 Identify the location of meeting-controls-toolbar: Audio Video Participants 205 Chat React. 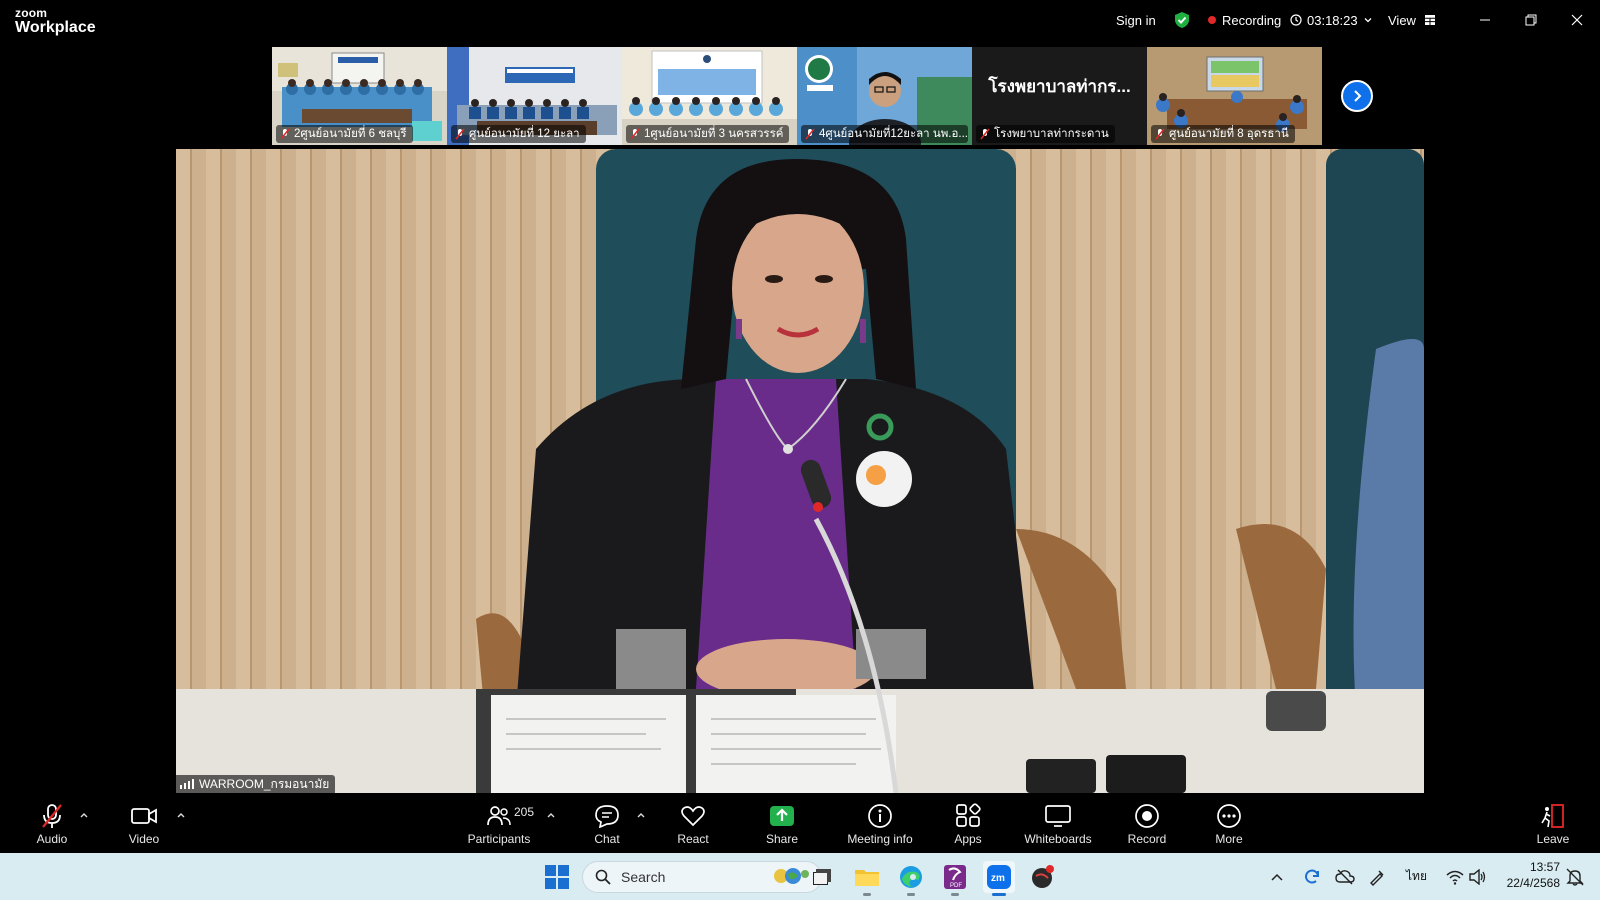
(800, 823).